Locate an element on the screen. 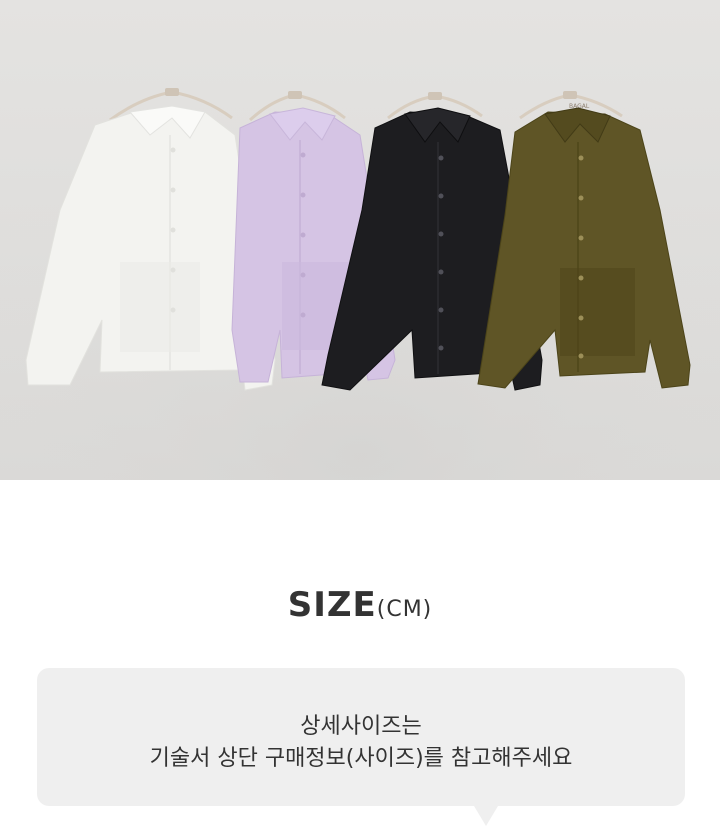  notice-line-1: 상세사이즈는 is located at coordinates (361, 726).